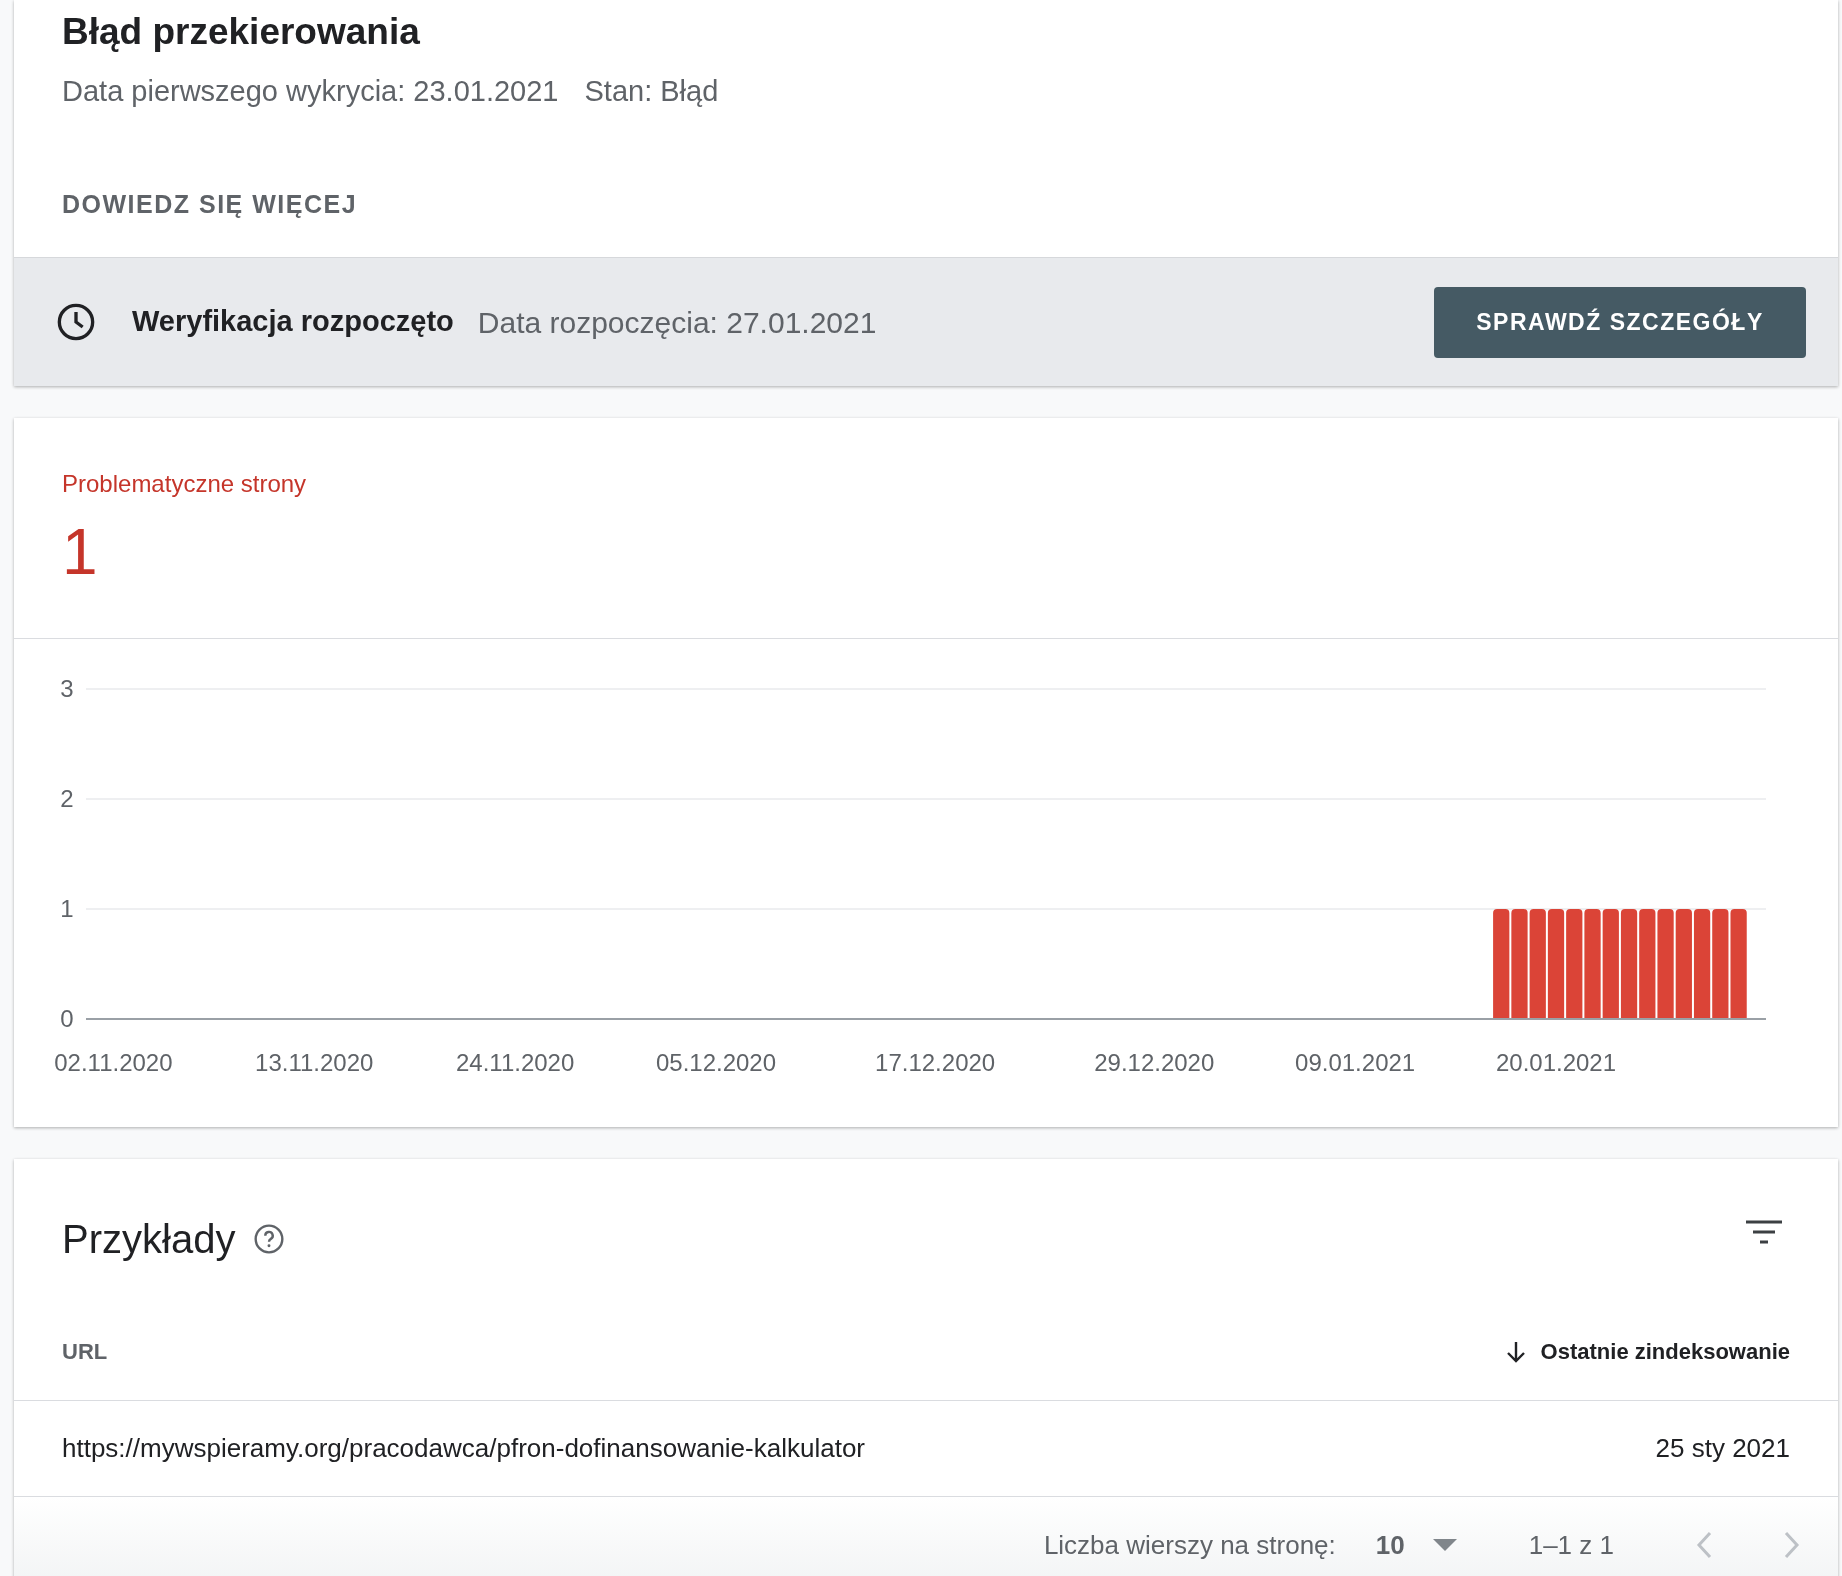 The width and height of the screenshot is (1842, 1576). I want to click on section-title: Przykłady, so click(149, 1239).